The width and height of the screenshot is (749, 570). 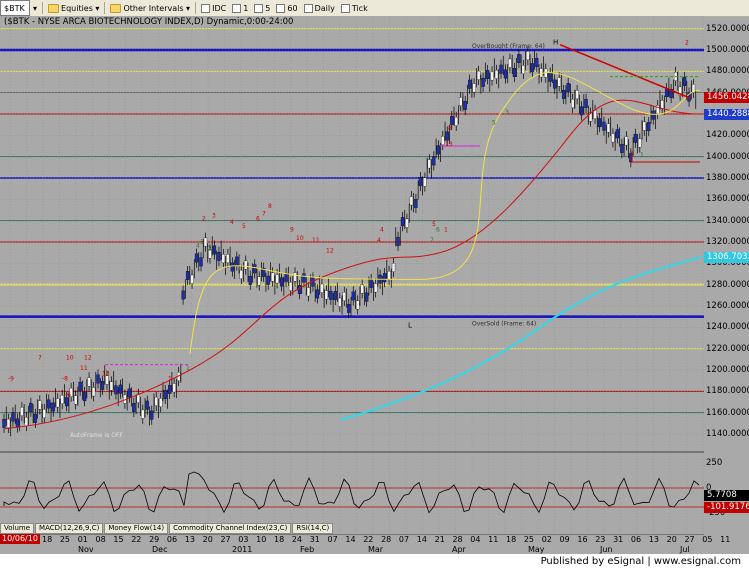 What do you see at coordinates (640, 561) in the screenshot?
I see `publisher-text: Published by eSignal | www.esignal.com` at bounding box center [640, 561].